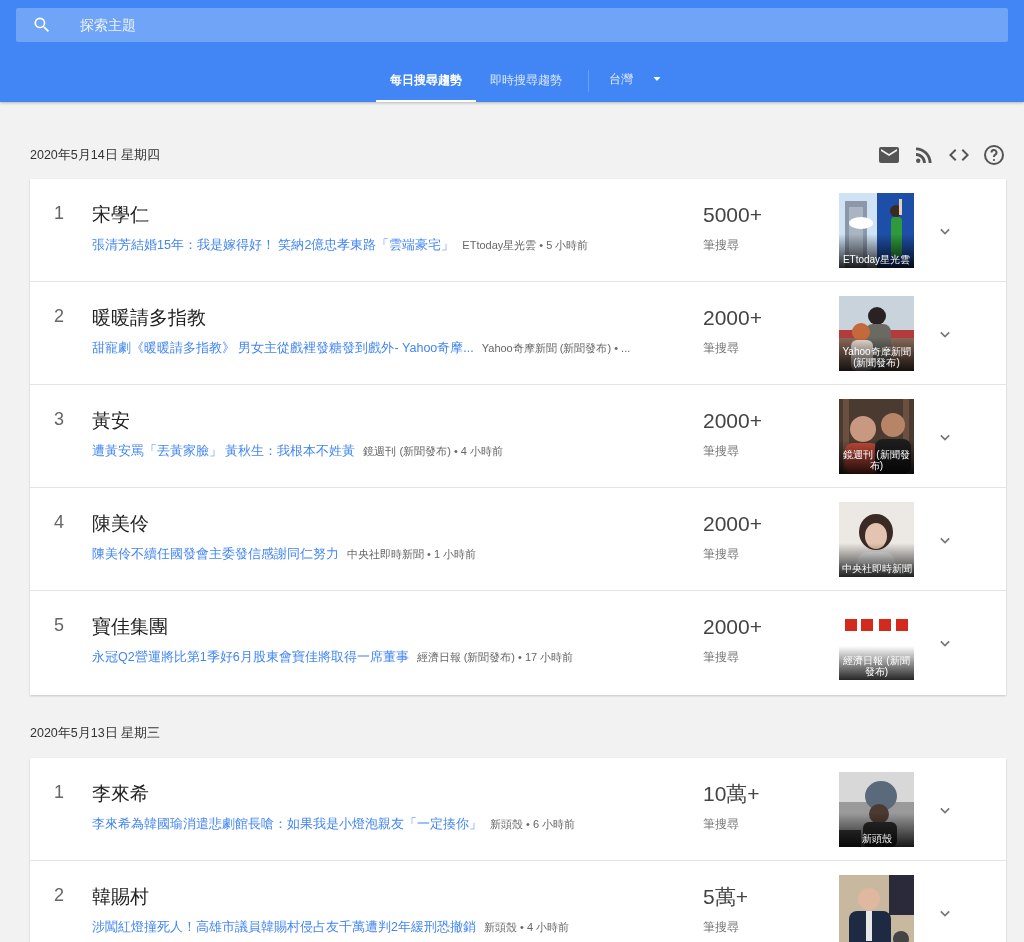 The width and height of the screenshot is (1024, 942). I want to click on trend-title: 黃安, so click(397, 421).